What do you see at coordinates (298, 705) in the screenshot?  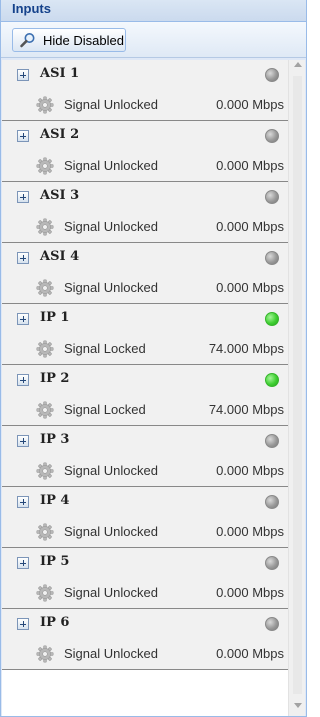 I see `scroll-down-icon` at bounding box center [298, 705].